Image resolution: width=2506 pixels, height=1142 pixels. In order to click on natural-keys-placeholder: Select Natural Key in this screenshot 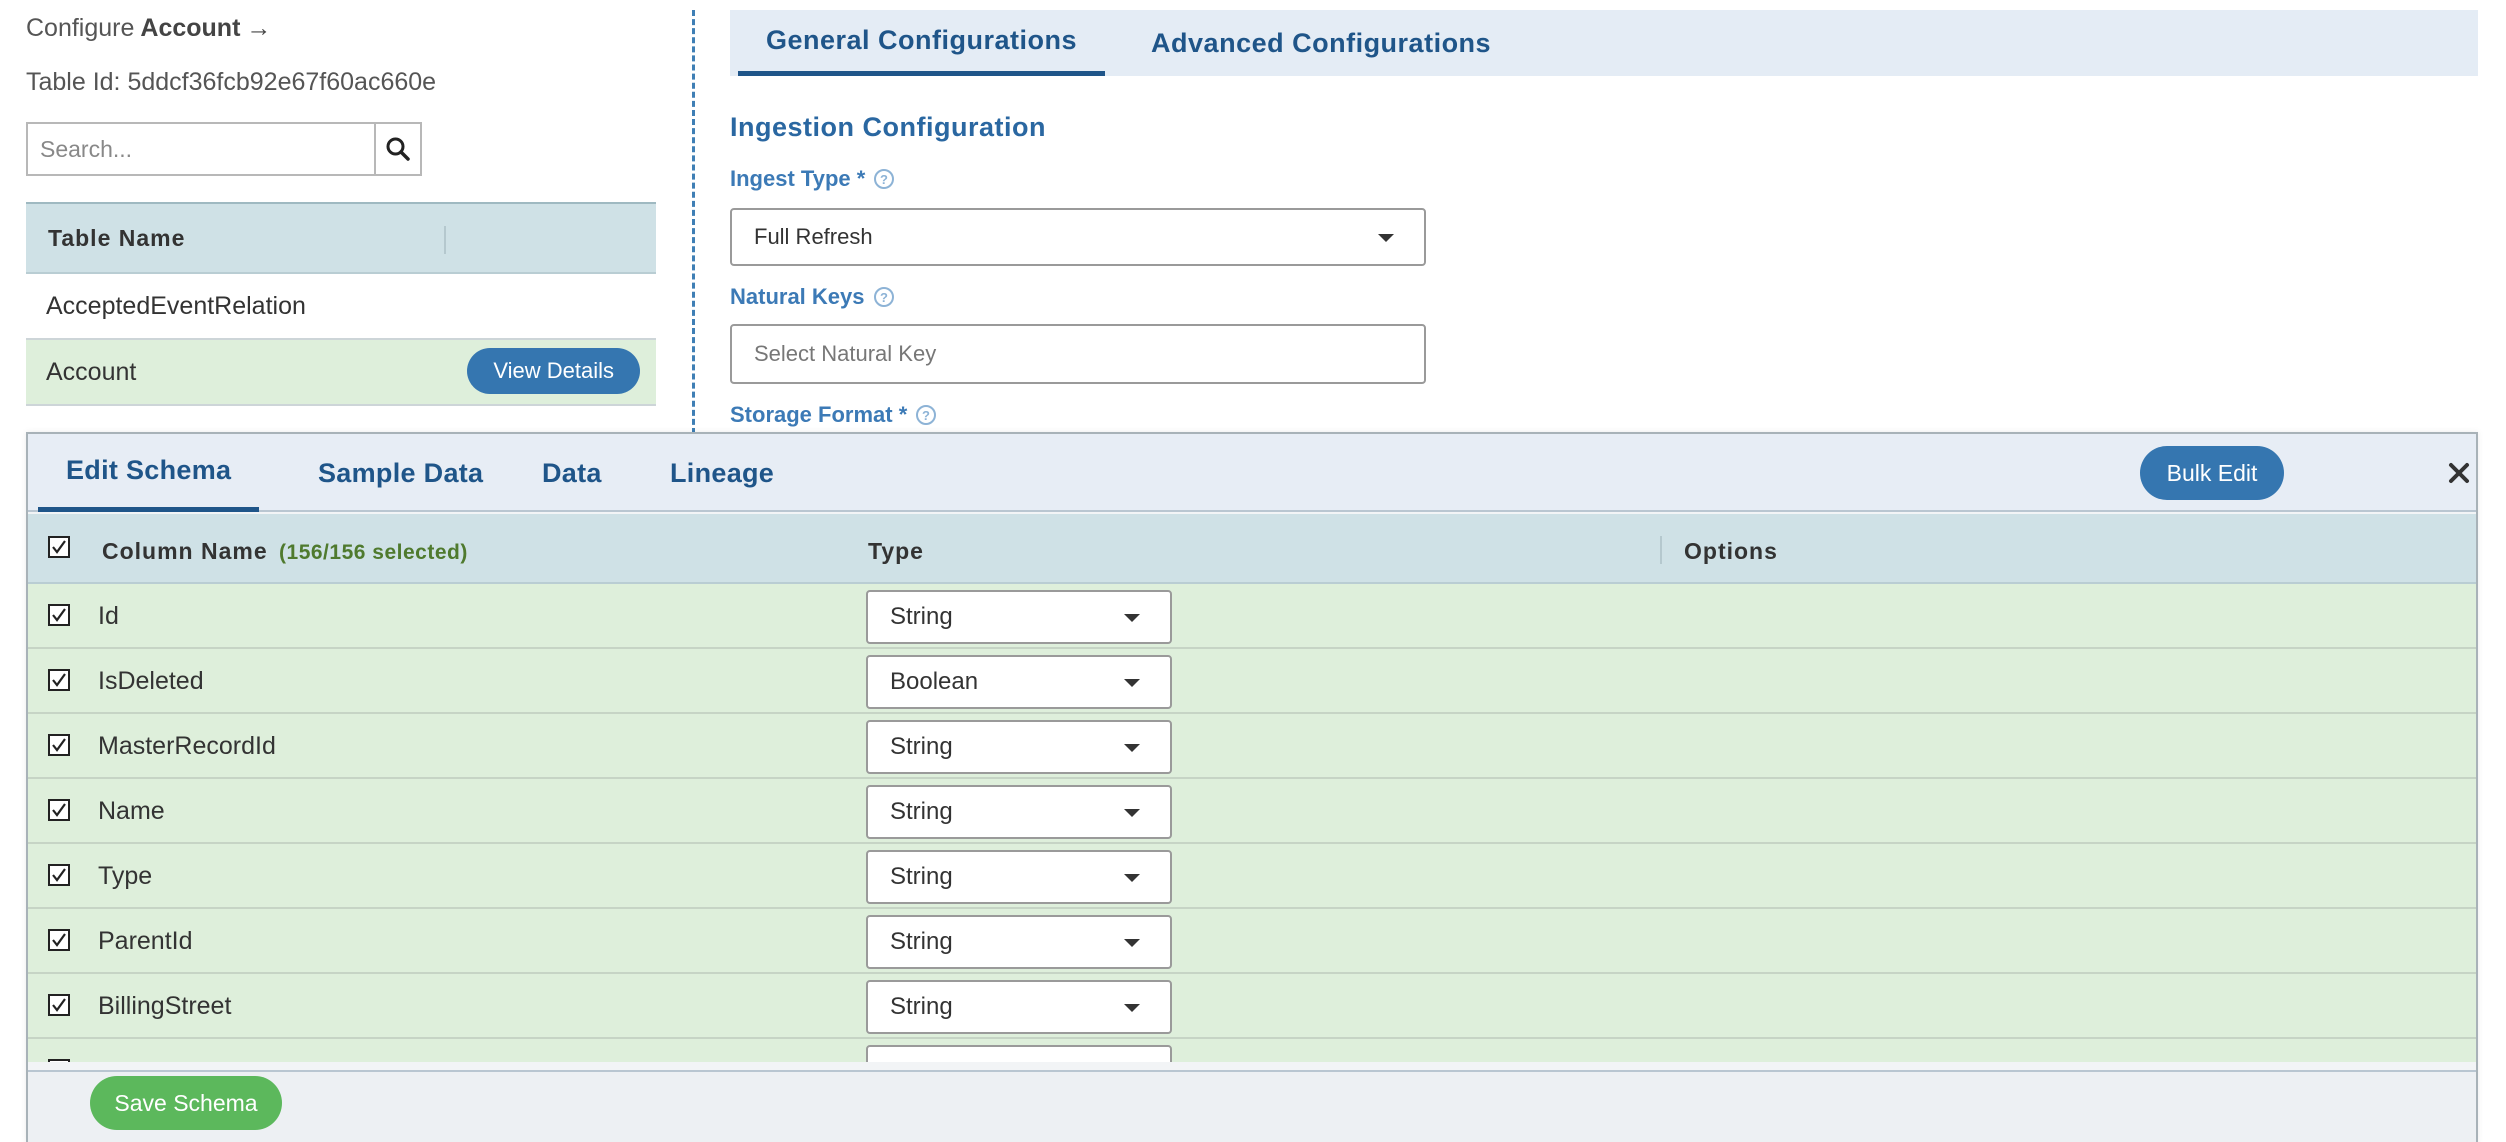, I will do `click(845, 353)`.